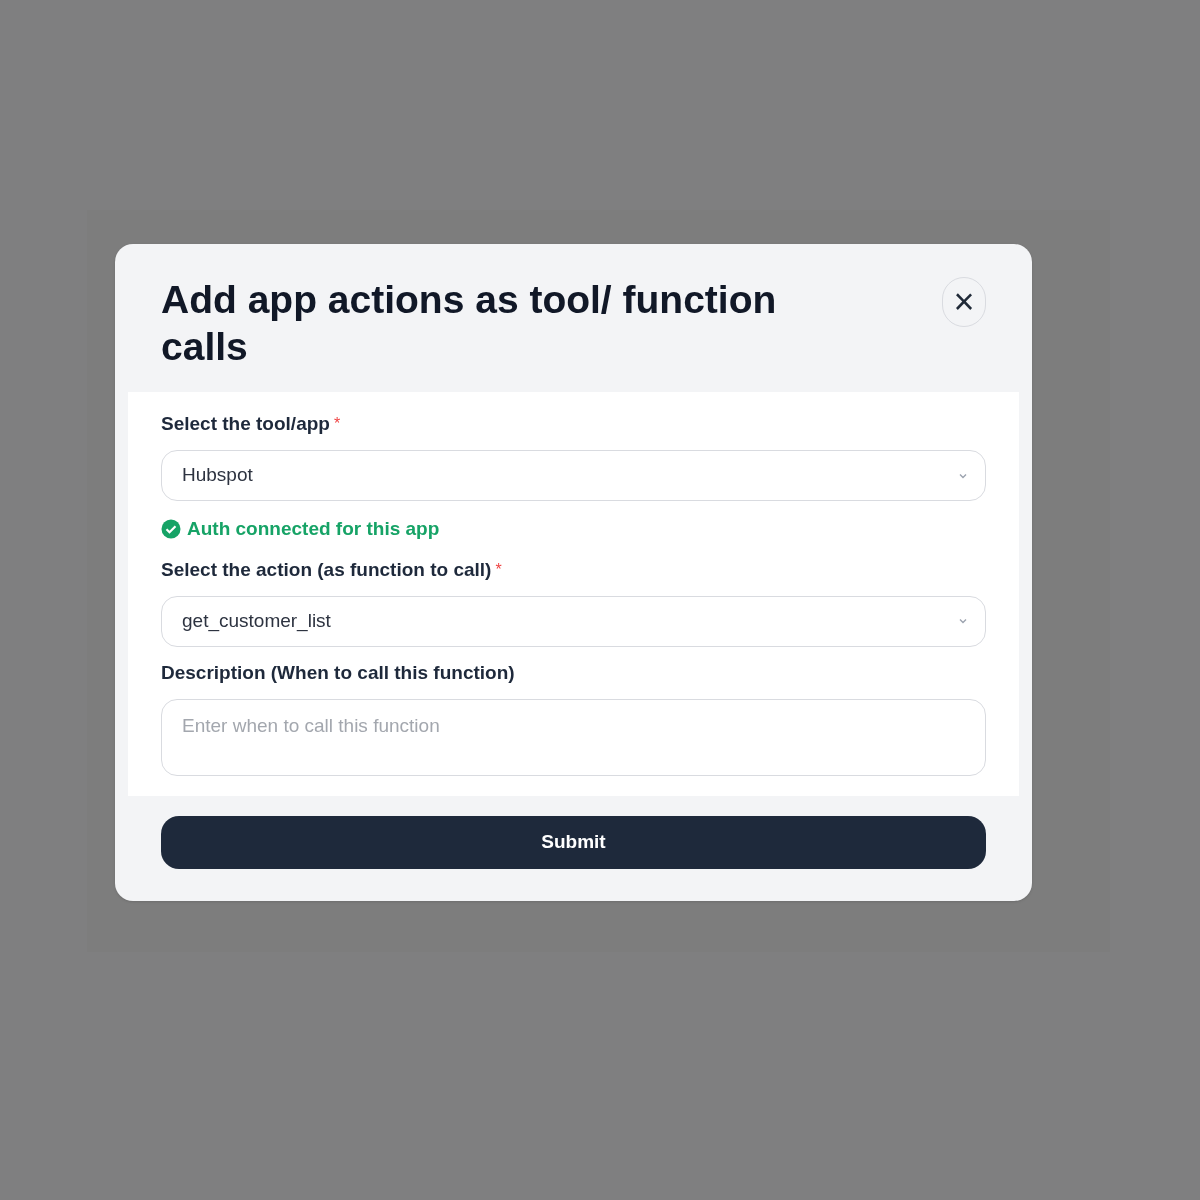 This screenshot has width=1200, height=1200. Describe the element at coordinates (573, 621) in the screenshot. I see `select-field: get_customer_list` at that location.